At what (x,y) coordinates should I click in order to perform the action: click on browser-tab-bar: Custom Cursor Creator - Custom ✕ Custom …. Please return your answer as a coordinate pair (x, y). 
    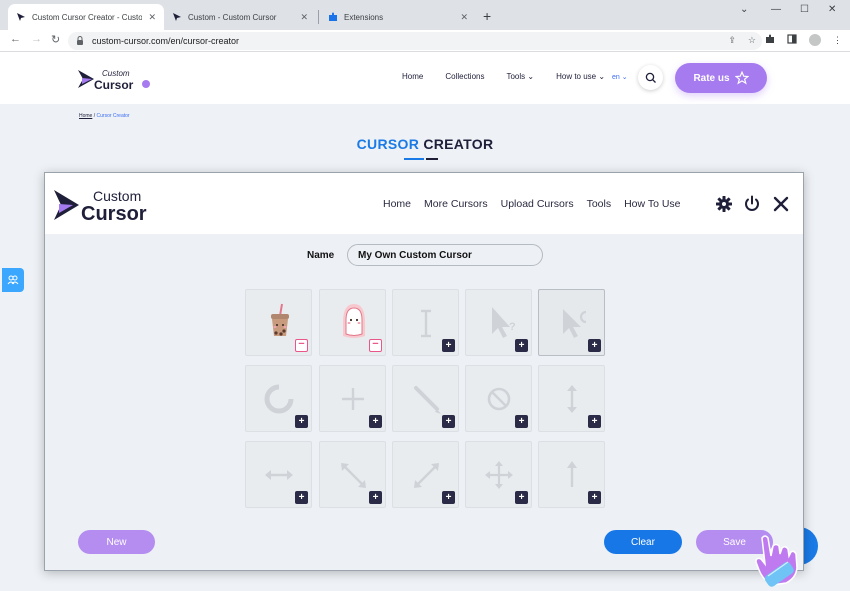
    Looking at the image, I should click on (425, 15).